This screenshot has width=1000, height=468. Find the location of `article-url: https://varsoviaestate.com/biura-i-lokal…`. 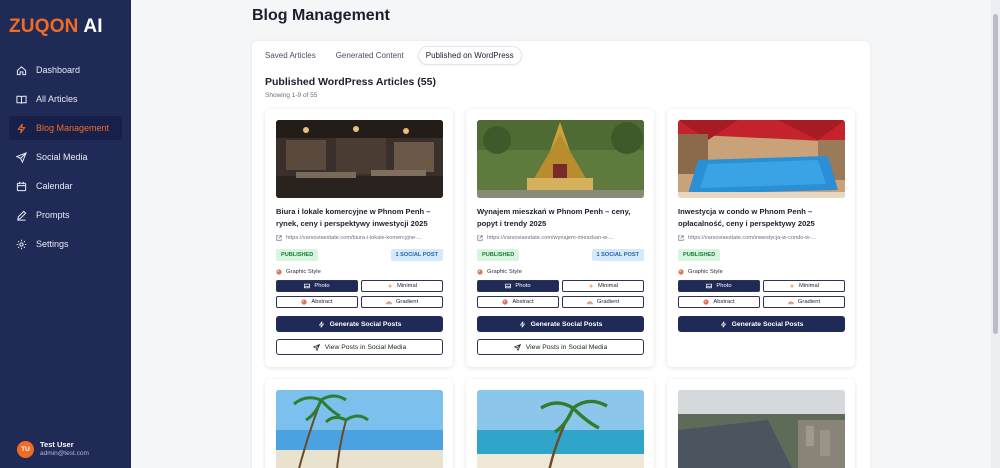

article-url: https://varsoviaestate.com/biura-i-lokal… is located at coordinates (359, 238).